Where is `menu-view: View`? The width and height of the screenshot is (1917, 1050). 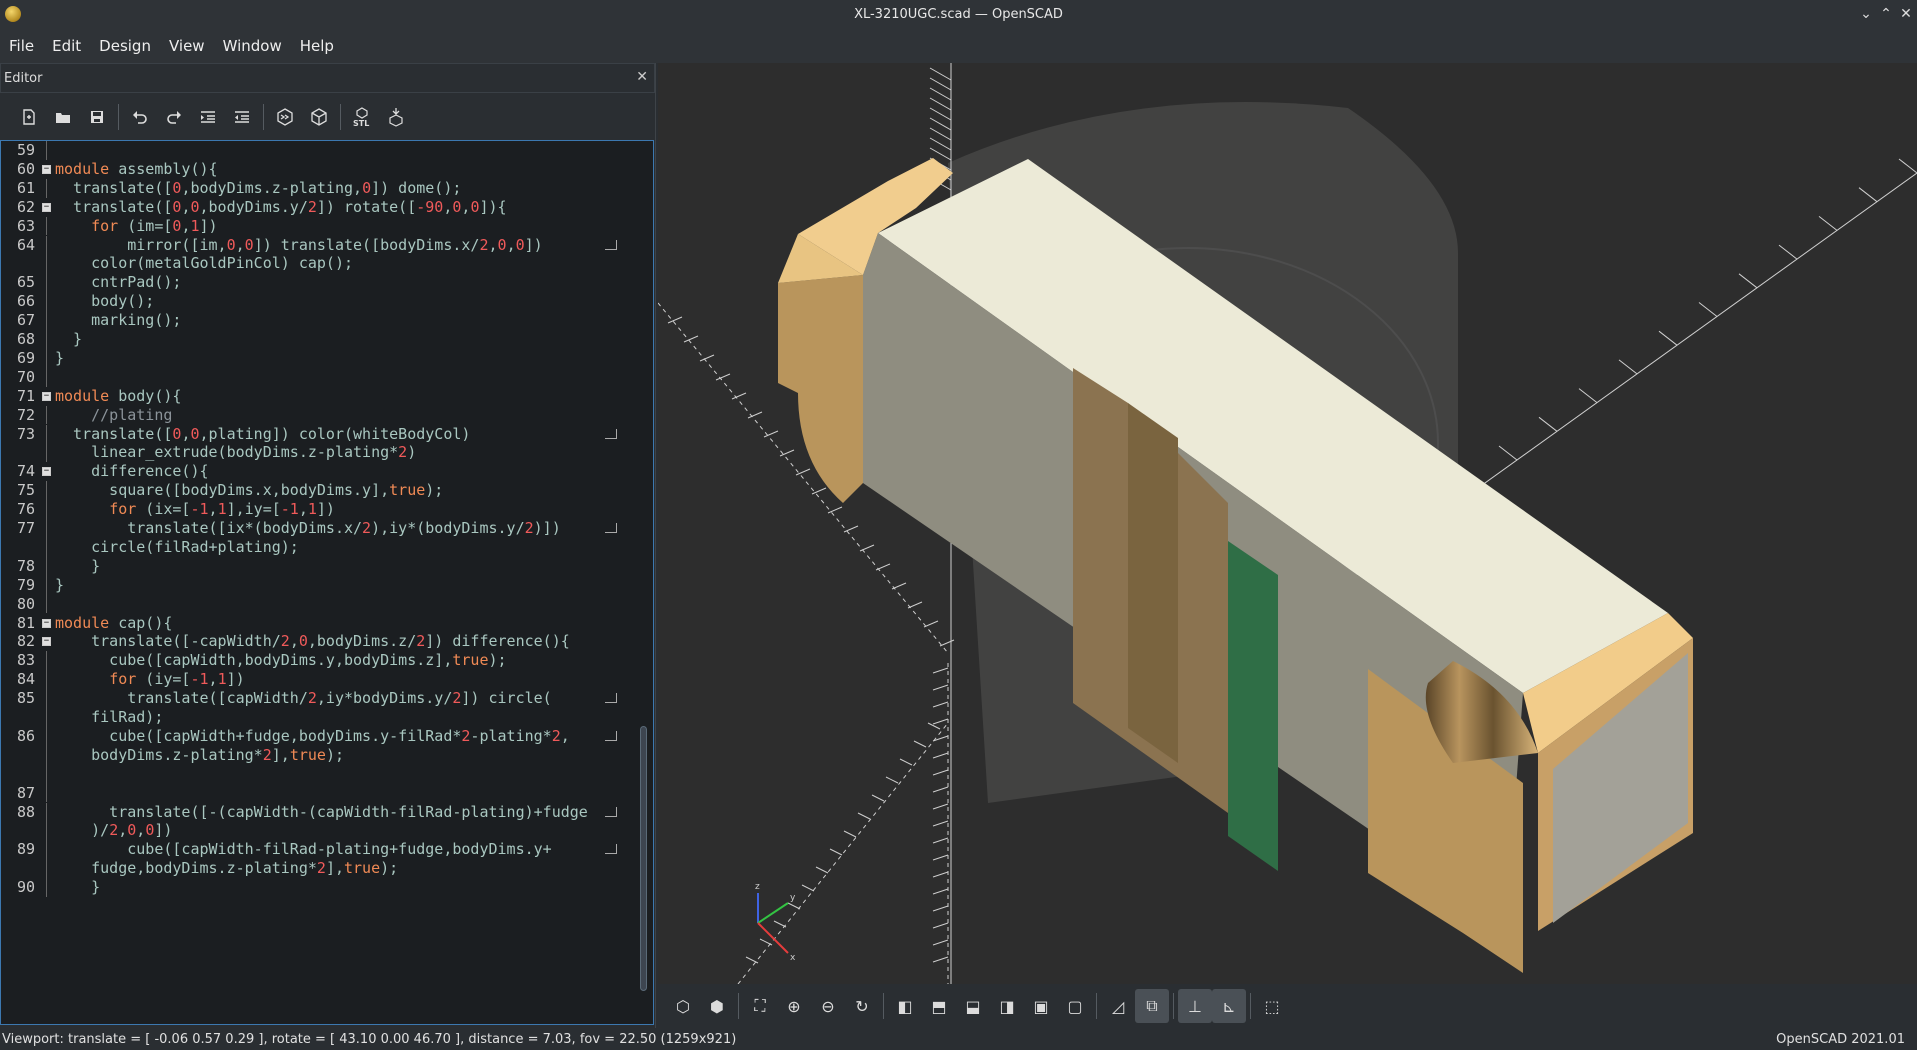
menu-view: View is located at coordinates (187, 46).